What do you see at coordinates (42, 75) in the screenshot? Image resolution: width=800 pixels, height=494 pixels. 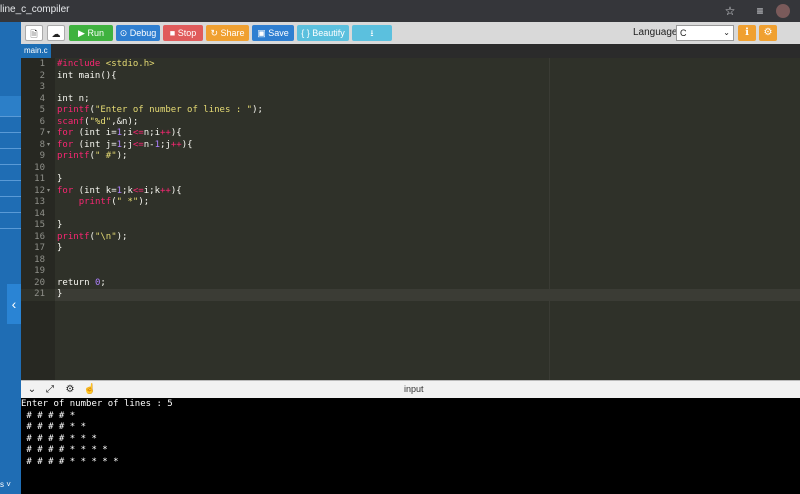 I see `line-number: 2` at bounding box center [42, 75].